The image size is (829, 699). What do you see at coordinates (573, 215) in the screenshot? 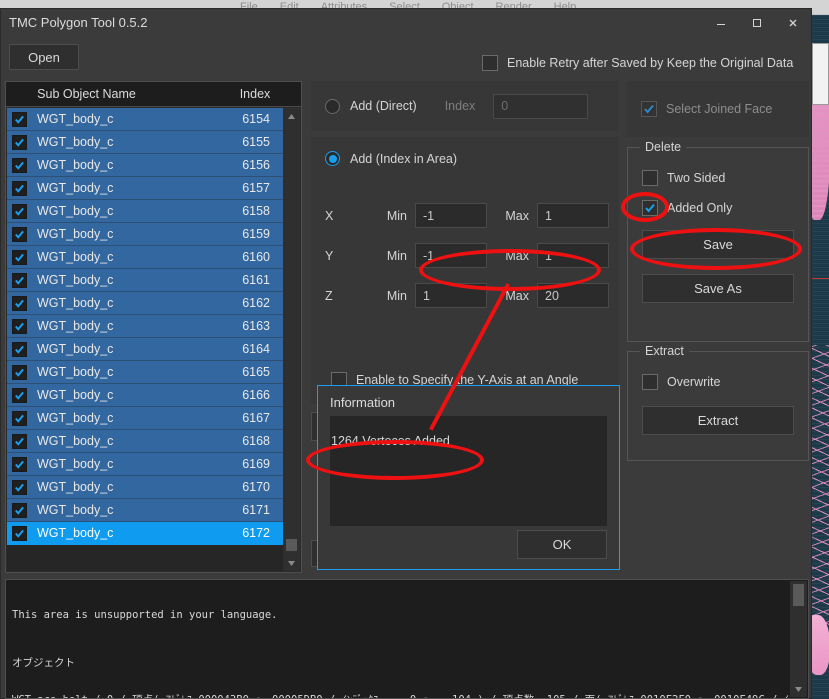
I see `x-max-input: 1` at bounding box center [573, 215].